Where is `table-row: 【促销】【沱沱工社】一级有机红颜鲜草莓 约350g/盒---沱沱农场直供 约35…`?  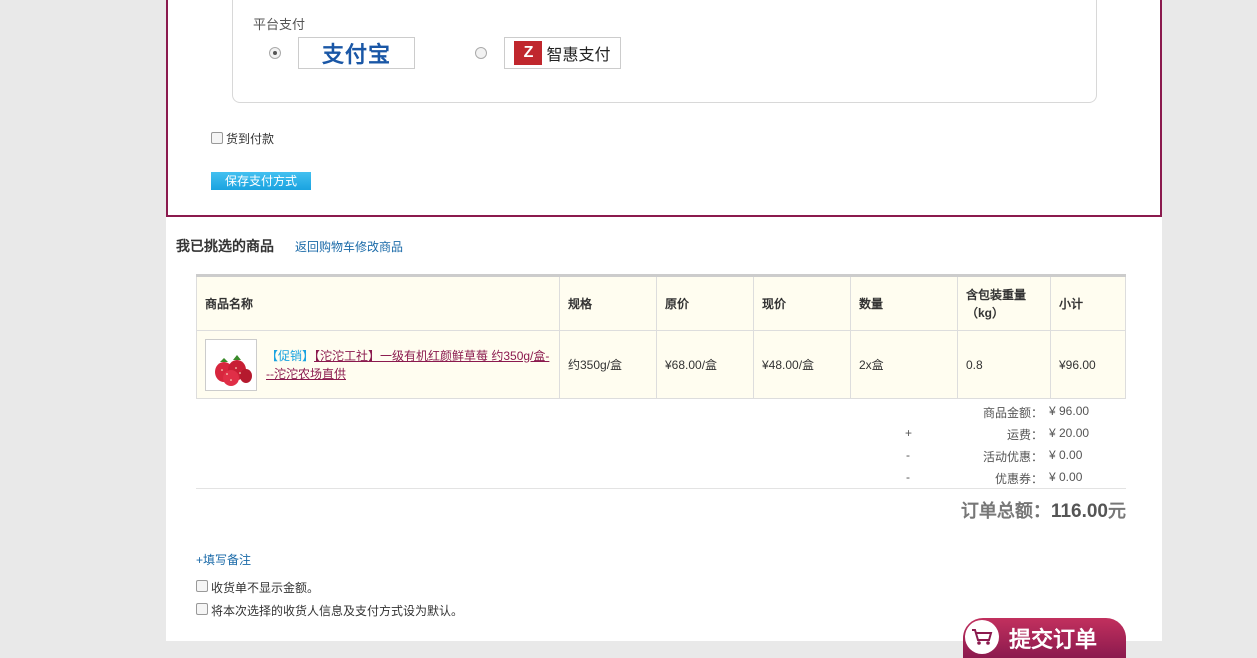
table-row: 【促销】【沱沱工社】一级有机红颜鲜草莓 约350g/盒---沱沱农场直供 约35… is located at coordinates (661, 364).